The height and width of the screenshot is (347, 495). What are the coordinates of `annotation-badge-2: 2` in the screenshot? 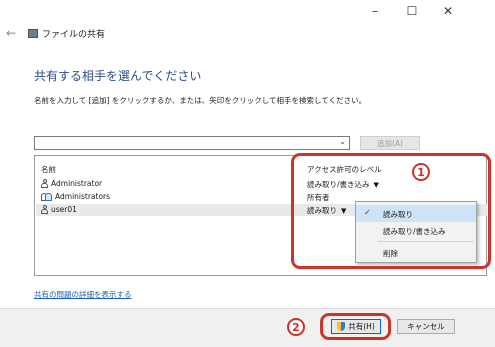 It's located at (296, 327).